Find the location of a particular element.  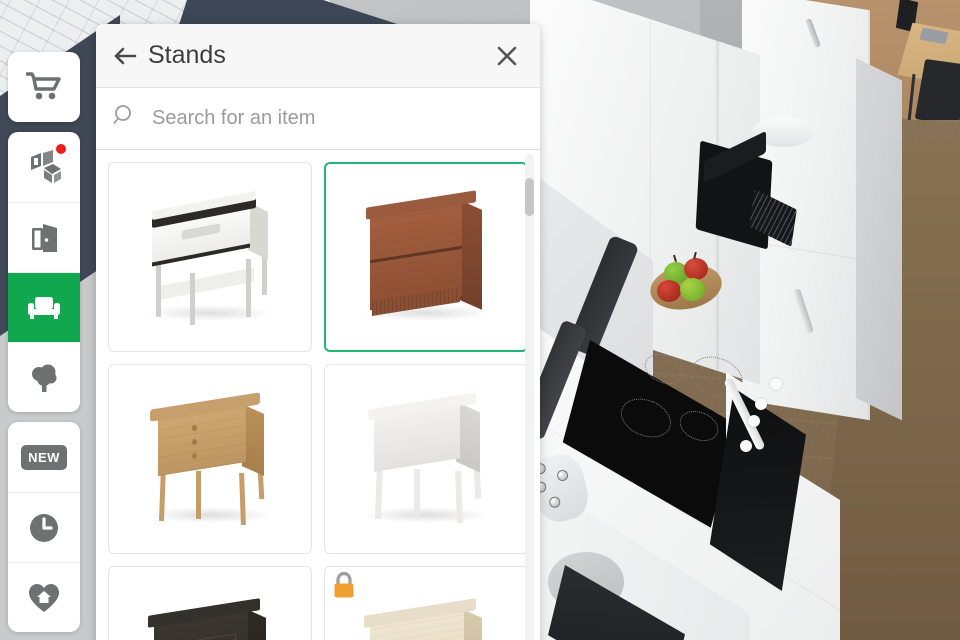

sidebar-item-doors-windows is located at coordinates (44, 237).